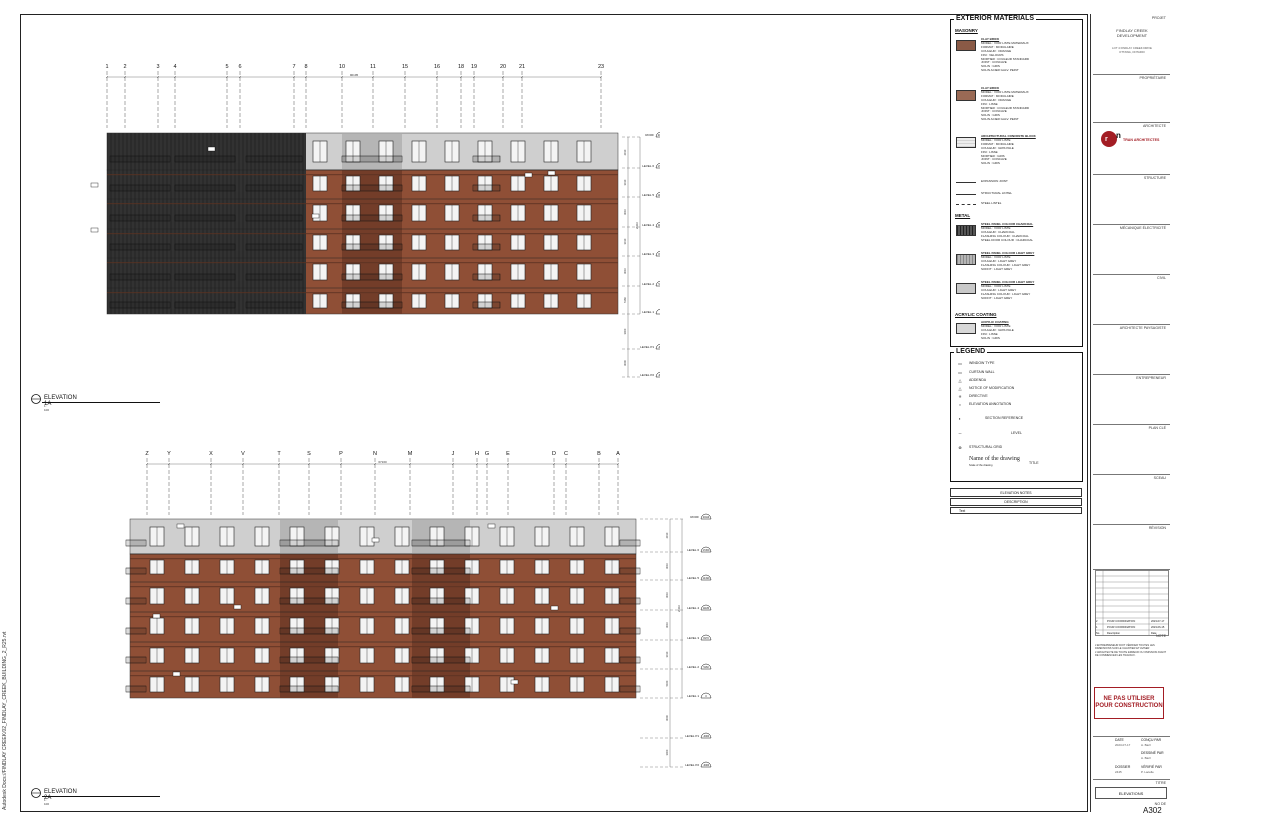 This screenshot has height=828, width=1280. Describe the element at coordinates (1090, 413) in the screenshot. I see `title-block-divider` at that location.